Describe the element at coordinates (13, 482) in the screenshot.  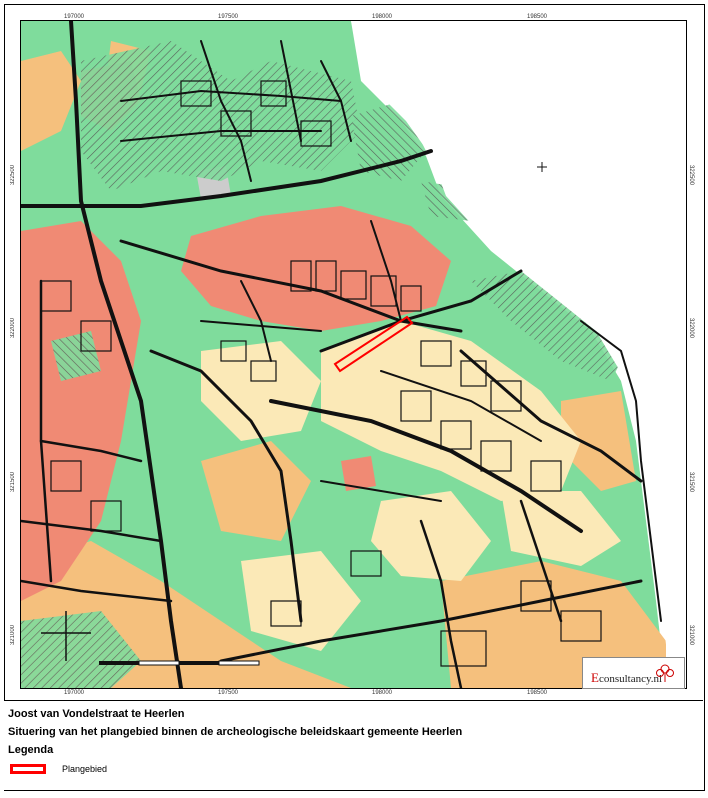
I see `coord-left-3: 321500` at that location.